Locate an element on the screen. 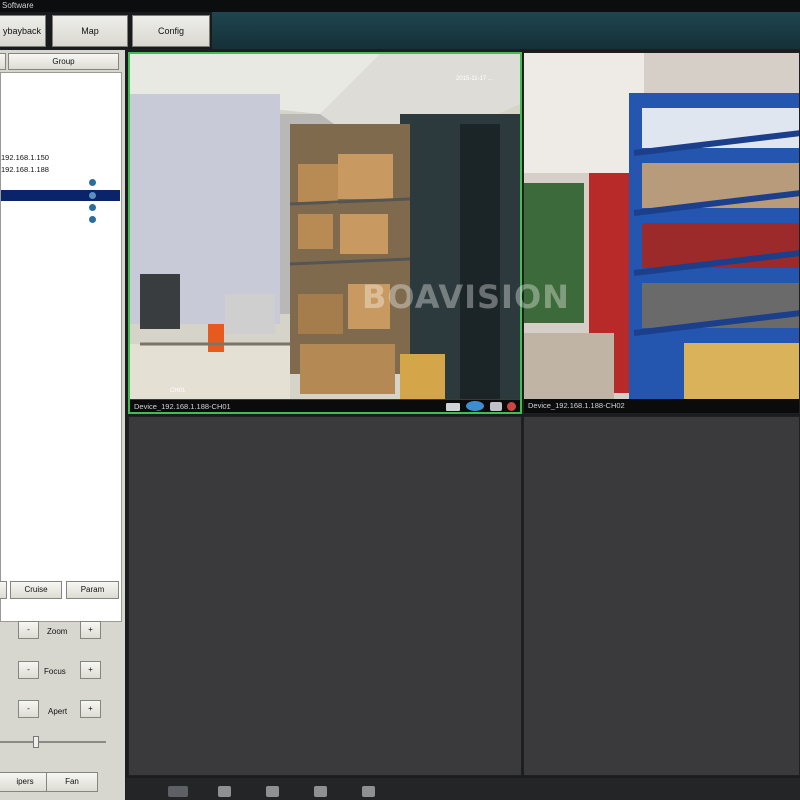 The width and height of the screenshot is (800, 800). playback-button: ybayback is located at coordinates (23, 31).